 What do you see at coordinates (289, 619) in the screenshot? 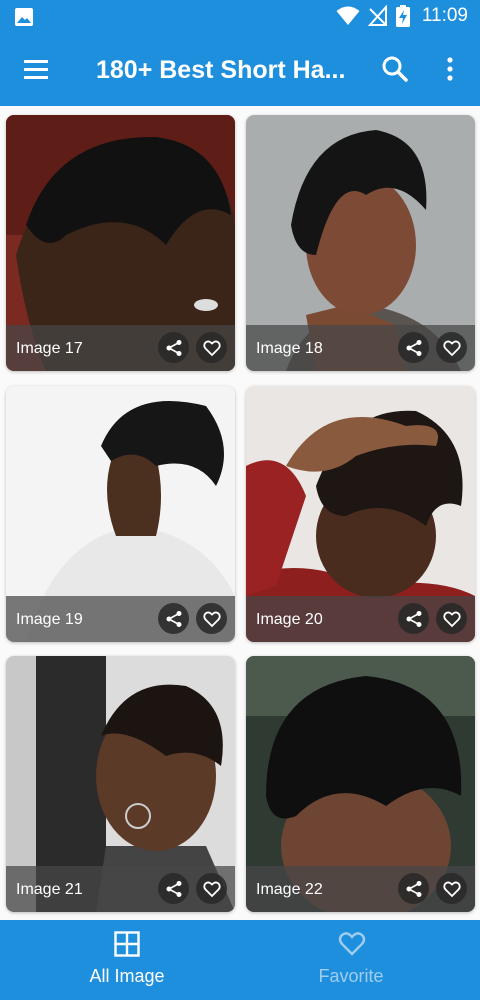
I see `image-caption: Image 20` at bounding box center [289, 619].